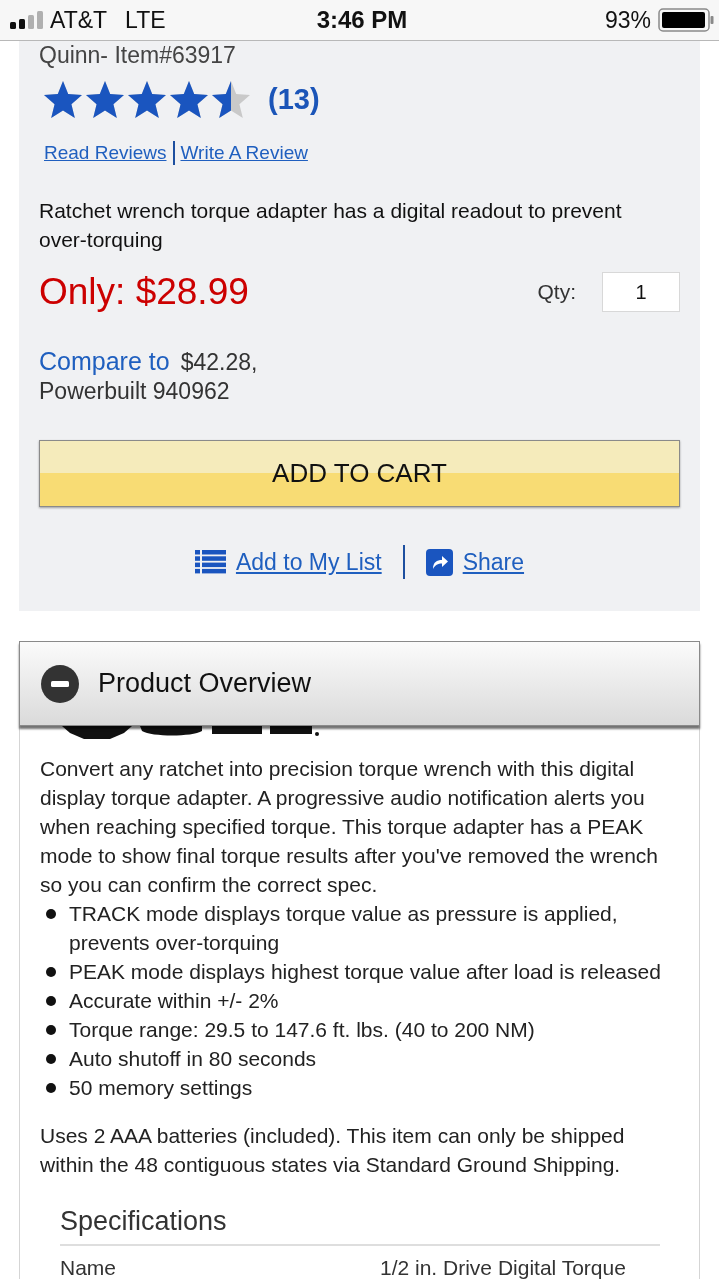 The width and height of the screenshot is (719, 1279). Describe the element at coordinates (686, 20) in the screenshot. I see `battery-icon` at that location.